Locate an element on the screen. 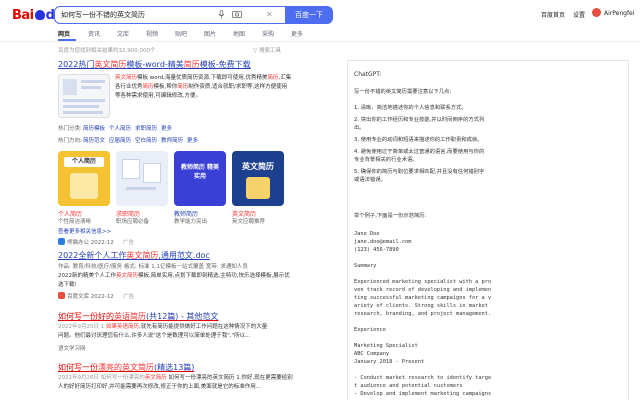  card-teacher-resume: 教师简历 精美实用 is located at coordinates (200, 178).